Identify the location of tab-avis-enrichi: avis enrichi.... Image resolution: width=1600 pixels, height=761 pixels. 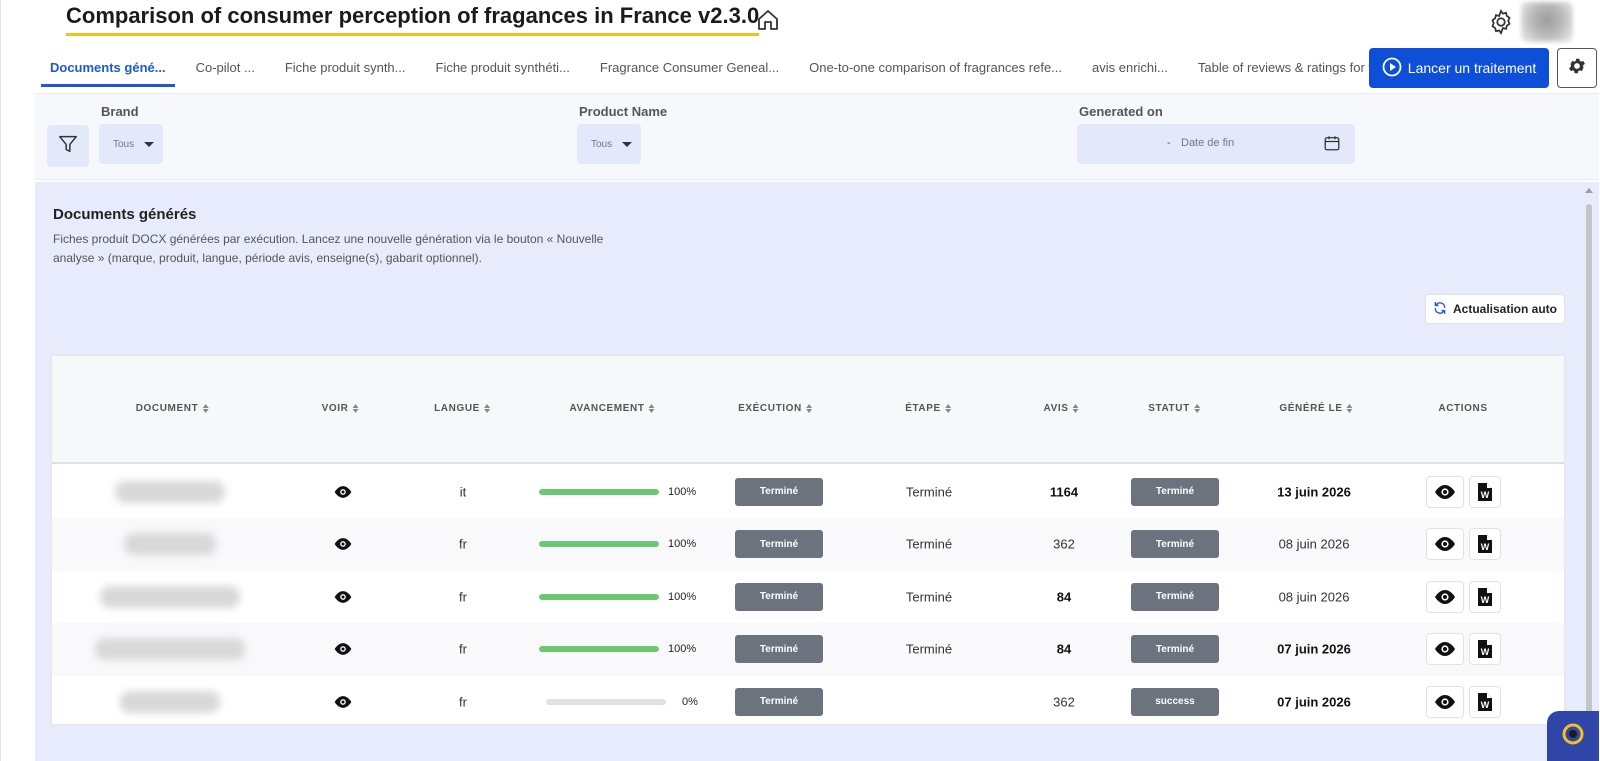
(1130, 68).